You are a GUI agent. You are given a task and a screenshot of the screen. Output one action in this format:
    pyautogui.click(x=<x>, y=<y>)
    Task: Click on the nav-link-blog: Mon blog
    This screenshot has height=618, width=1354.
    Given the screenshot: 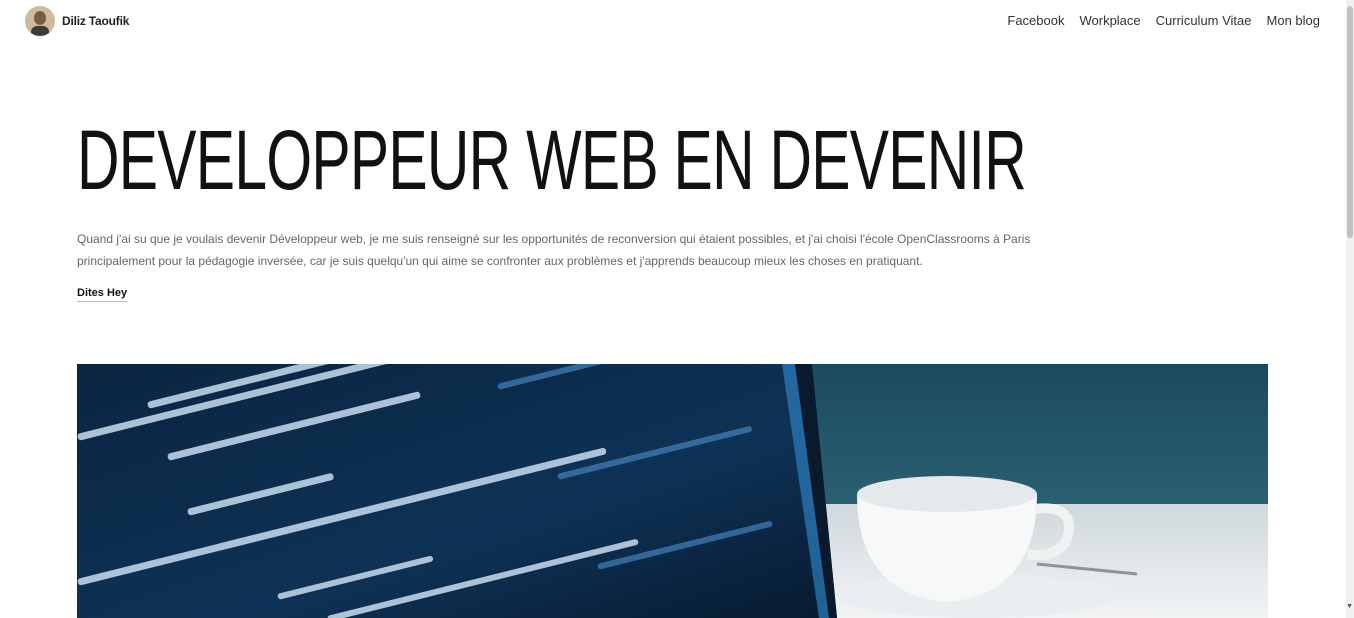 What is the action you would take?
    pyautogui.click(x=1293, y=20)
    